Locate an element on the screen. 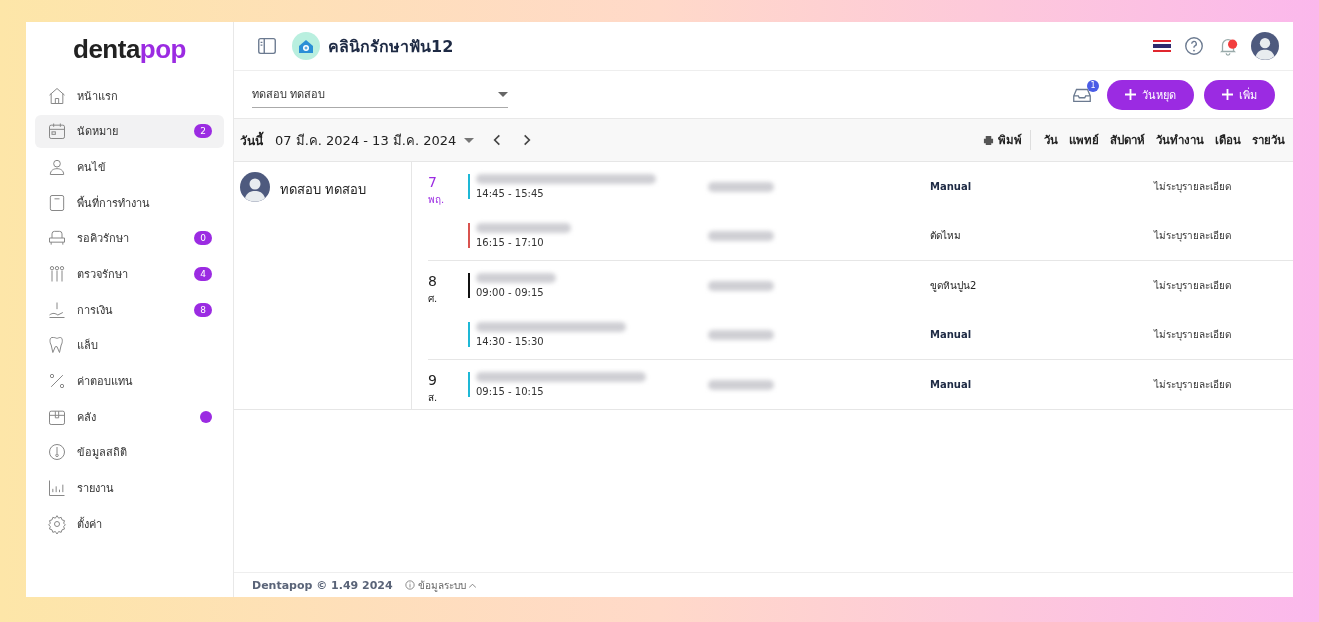 This screenshot has height=622, width=1319. day-number: 7 is located at coordinates (433, 182).